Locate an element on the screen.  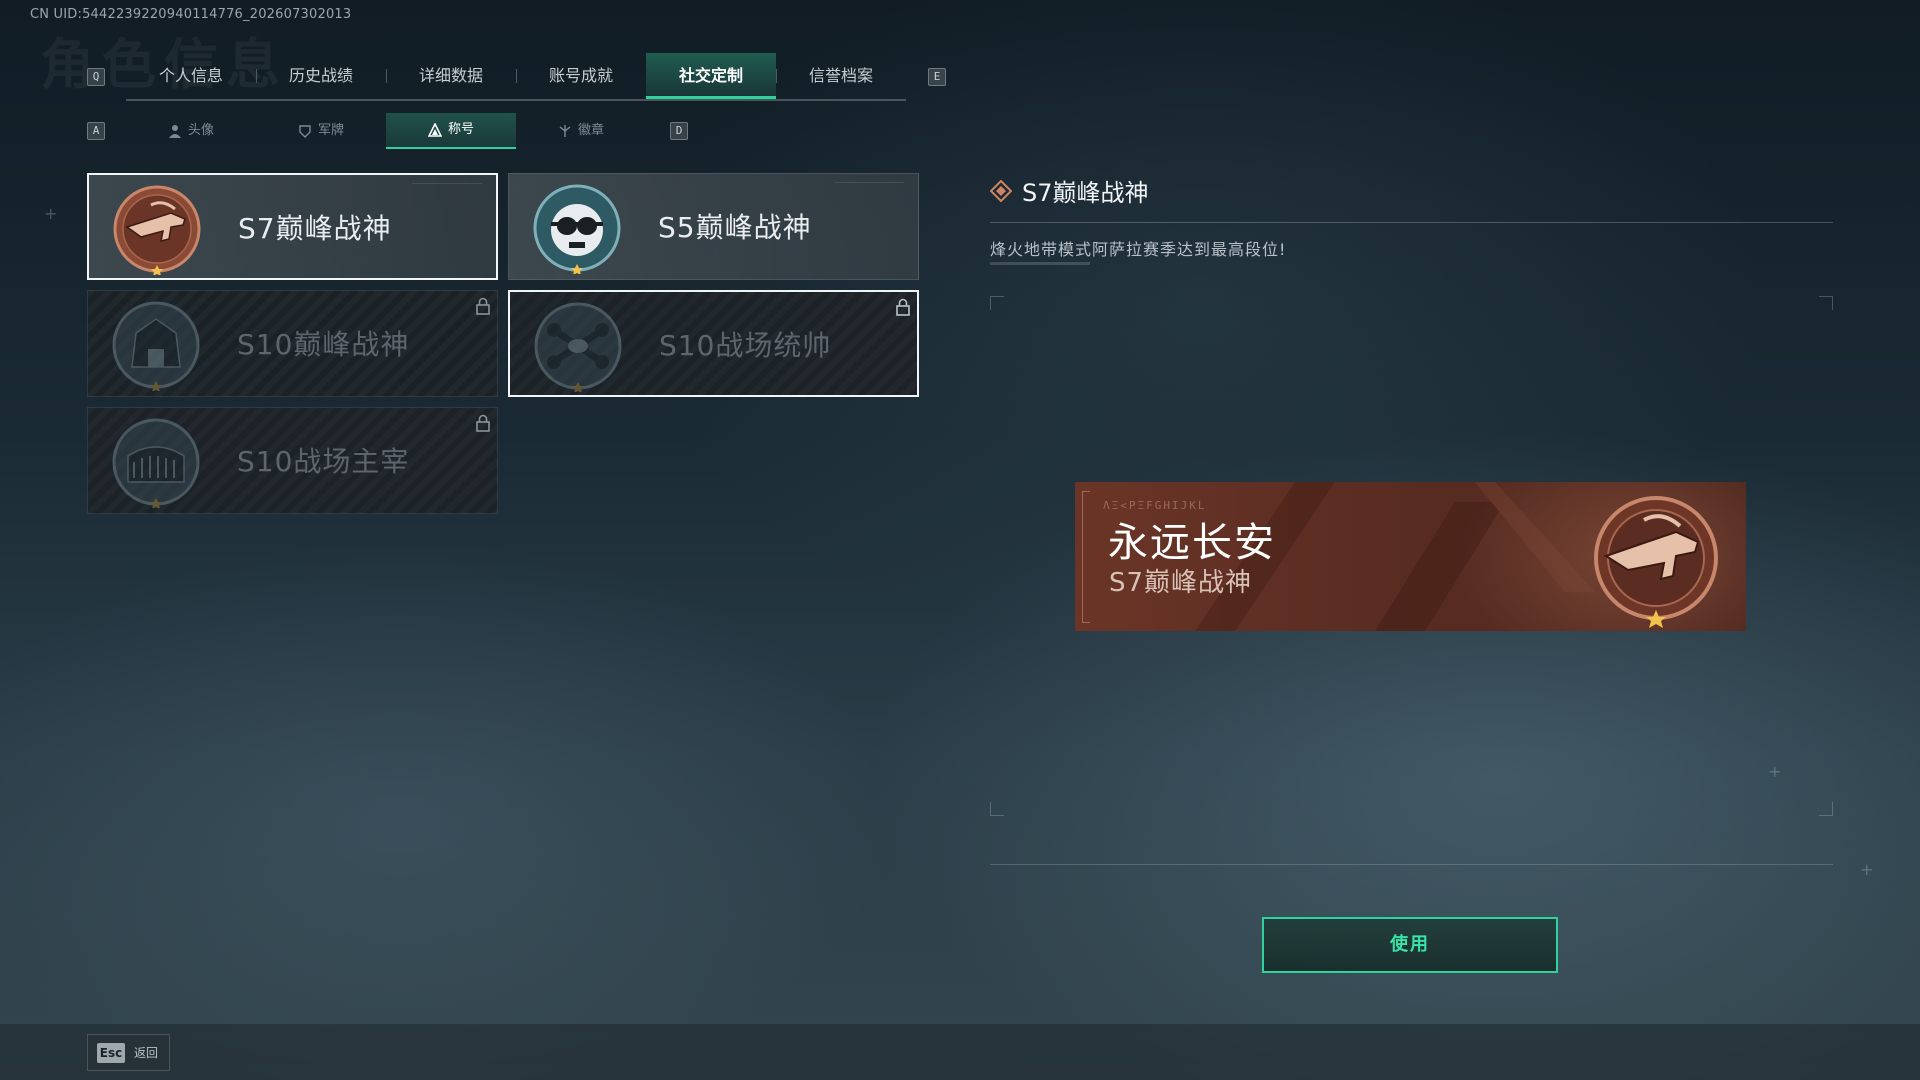
title-card-name: S5巅峰战神 is located at coordinates (735, 227).